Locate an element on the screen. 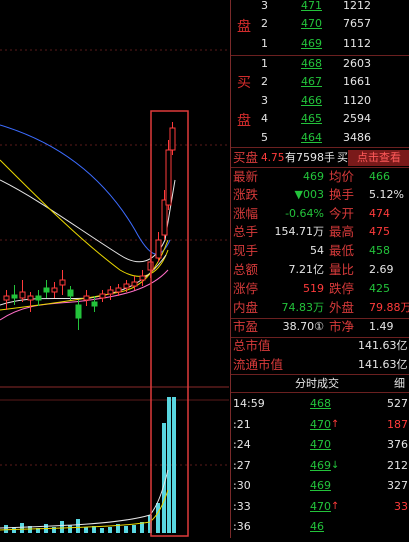  quote-label: 现手 is located at coordinates (246, 250).